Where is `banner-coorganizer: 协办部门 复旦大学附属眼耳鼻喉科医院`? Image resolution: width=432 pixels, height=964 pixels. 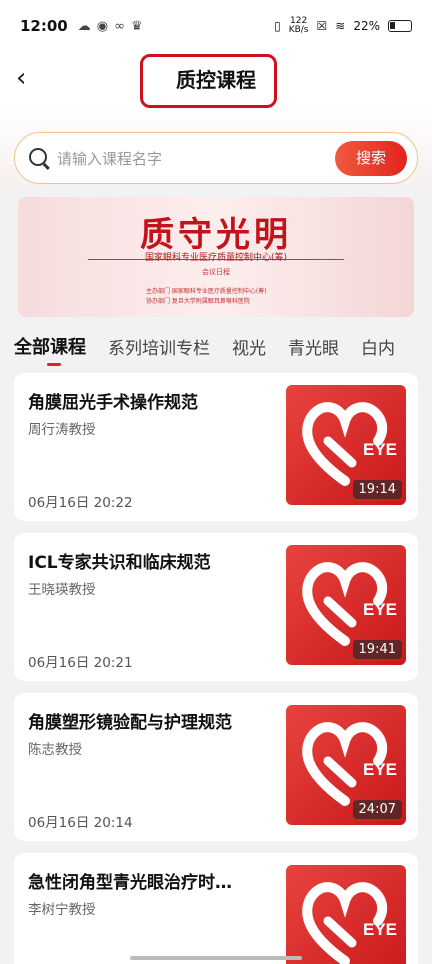
banner-coorganizer: 协办部门 复旦大学附属眼耳鼻喉科医院 is located at coordinates (198, 301).